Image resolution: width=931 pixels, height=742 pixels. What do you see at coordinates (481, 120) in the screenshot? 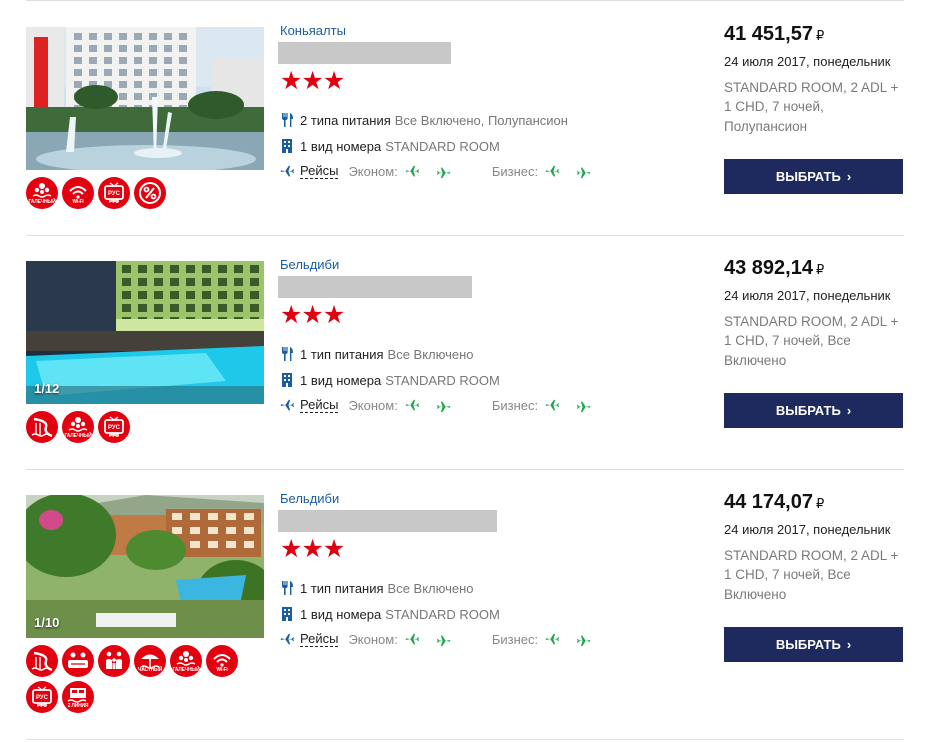
I see `meals-types: Все Включено, Полупансион` at bounding box center [481, 120].